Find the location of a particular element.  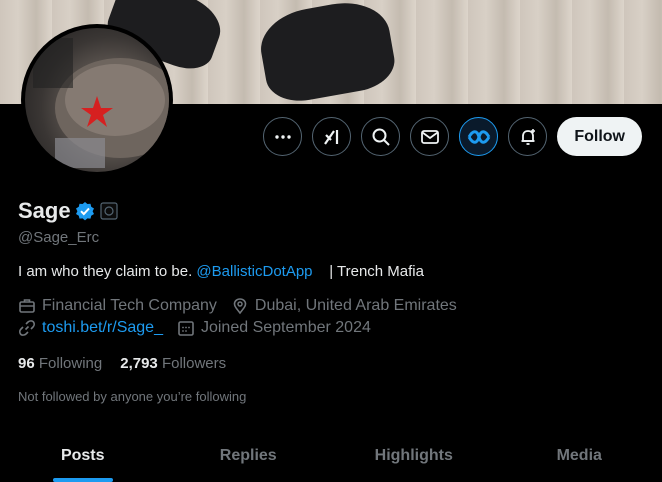

tab-posts: Posts is located at coordinates (83, 456).